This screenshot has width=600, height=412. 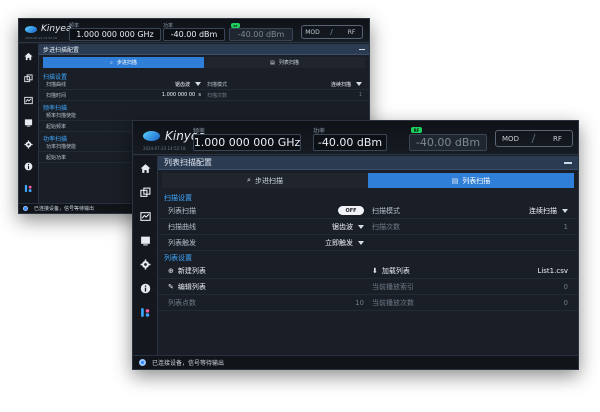 I want to click on sweep-tabs: ⌕ 步进扫描 ▤ 列表扫描, so click(x=204, y=62).